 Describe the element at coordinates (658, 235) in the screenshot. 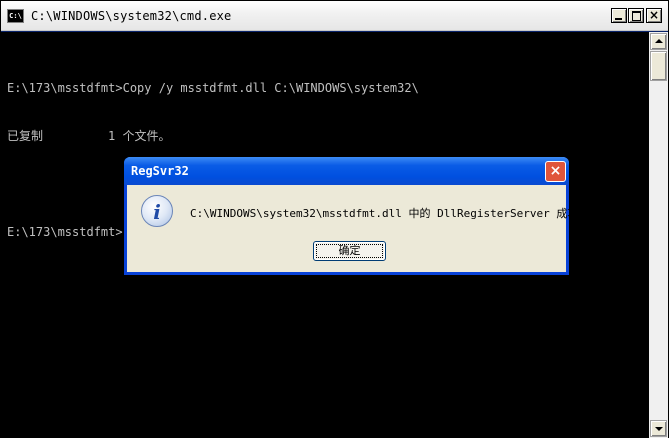

I see `vertical-scrollbar` at that location.